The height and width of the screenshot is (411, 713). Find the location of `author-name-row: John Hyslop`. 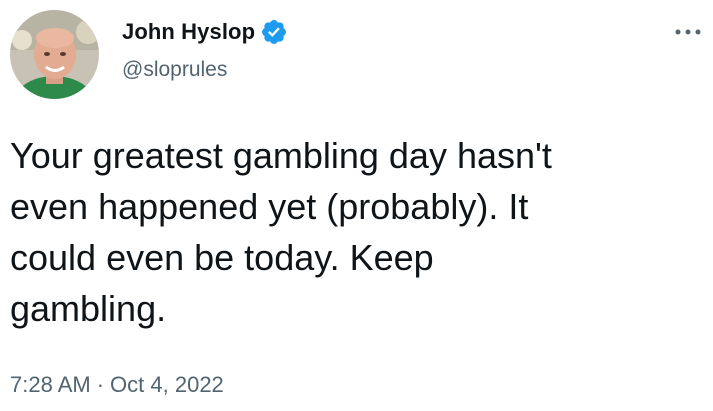

author-name-row: John Hyslop is located at coordinates (205, 32).